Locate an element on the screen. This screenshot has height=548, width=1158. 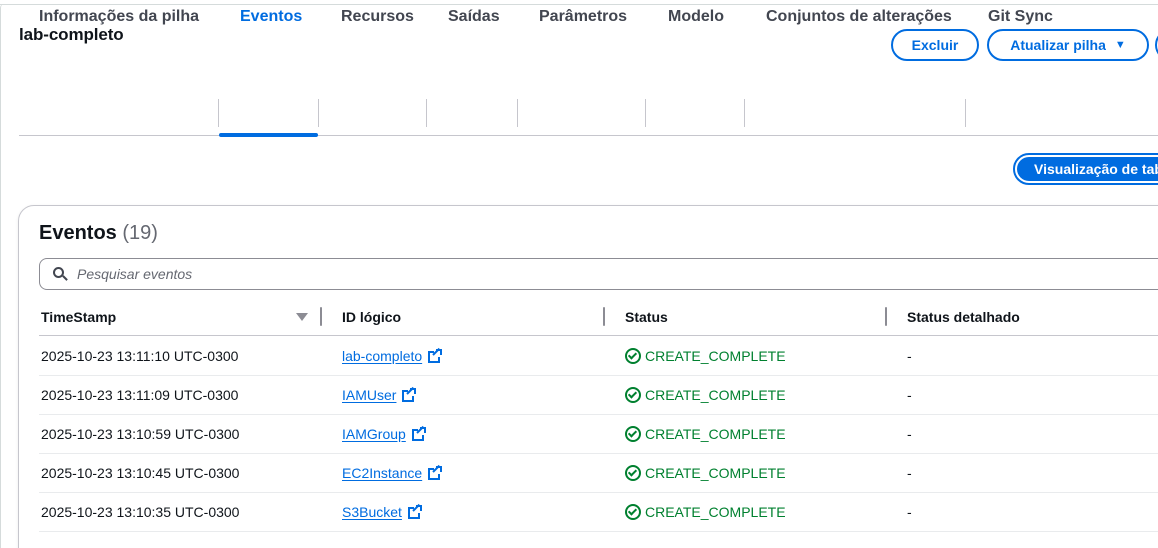
logical-id-link: IAMGroup is located at coordinates (384, 433).